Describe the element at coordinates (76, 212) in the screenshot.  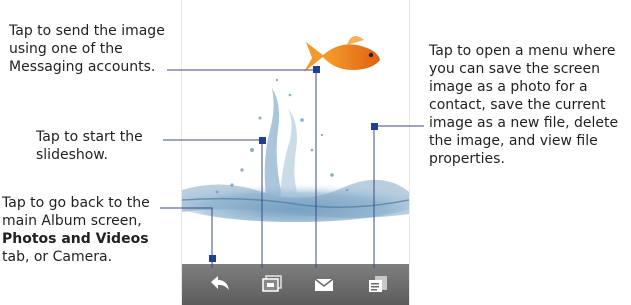
I see `callout-back-text: Tap to go back to the main Album screen,` at that location.